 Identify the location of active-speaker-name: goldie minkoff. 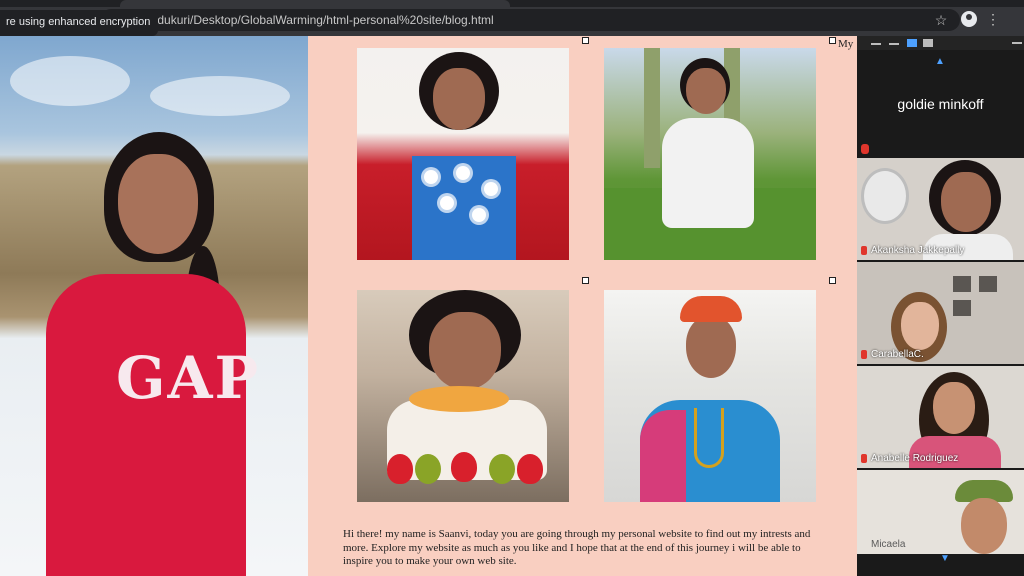
(940, 104).